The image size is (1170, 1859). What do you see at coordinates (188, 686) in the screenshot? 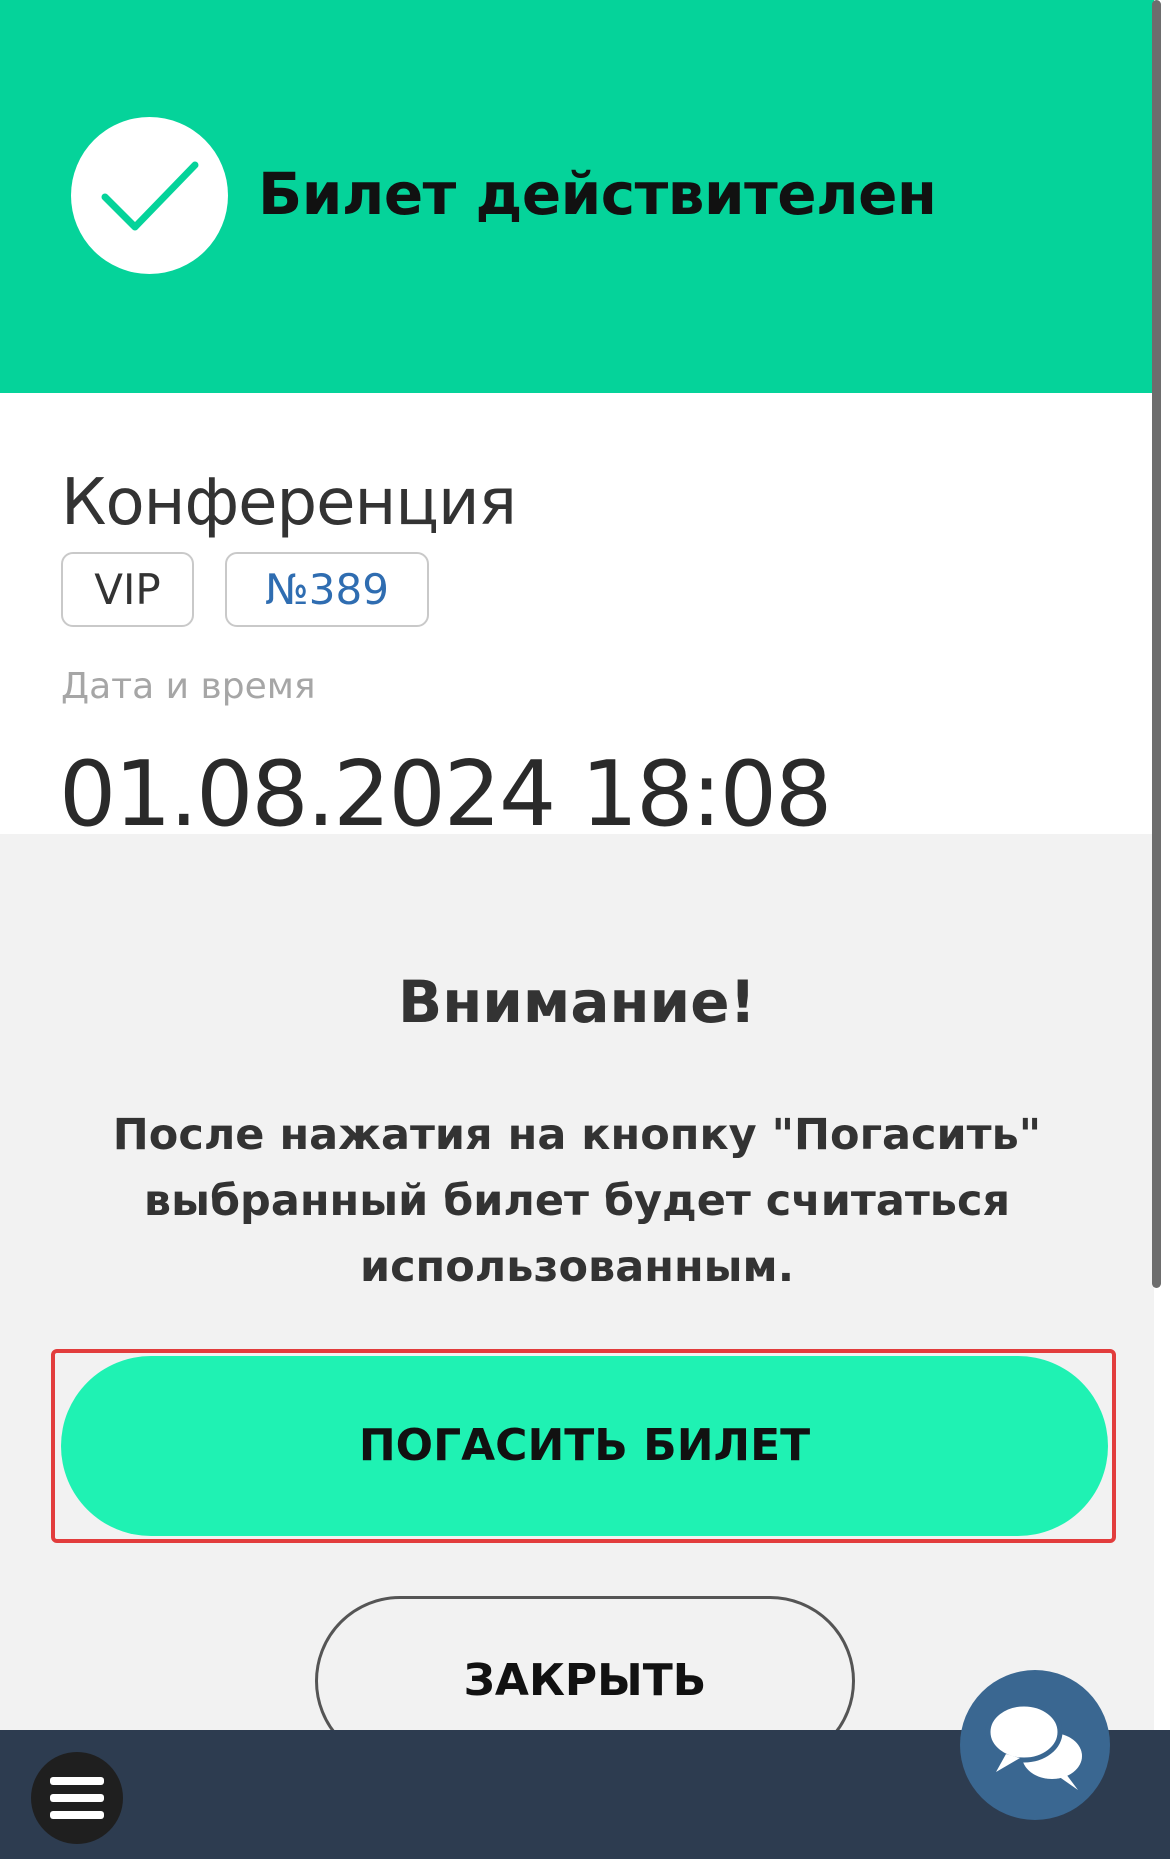
I see `date-label: Дата и время` at bounding box center [188, 686].